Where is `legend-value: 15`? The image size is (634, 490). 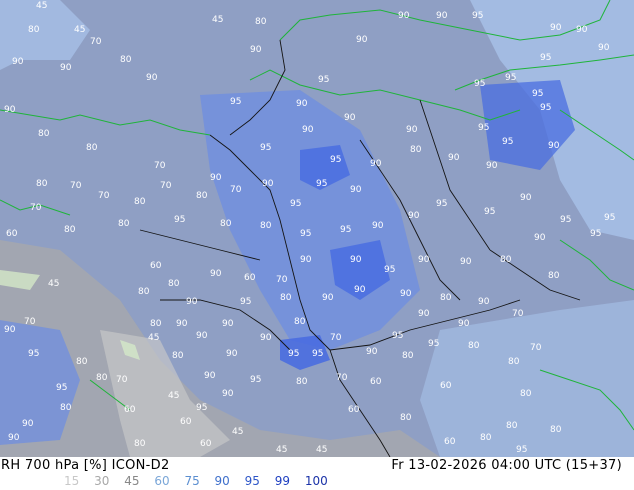 legend-value: 15 is located at coordinates (72, 481).